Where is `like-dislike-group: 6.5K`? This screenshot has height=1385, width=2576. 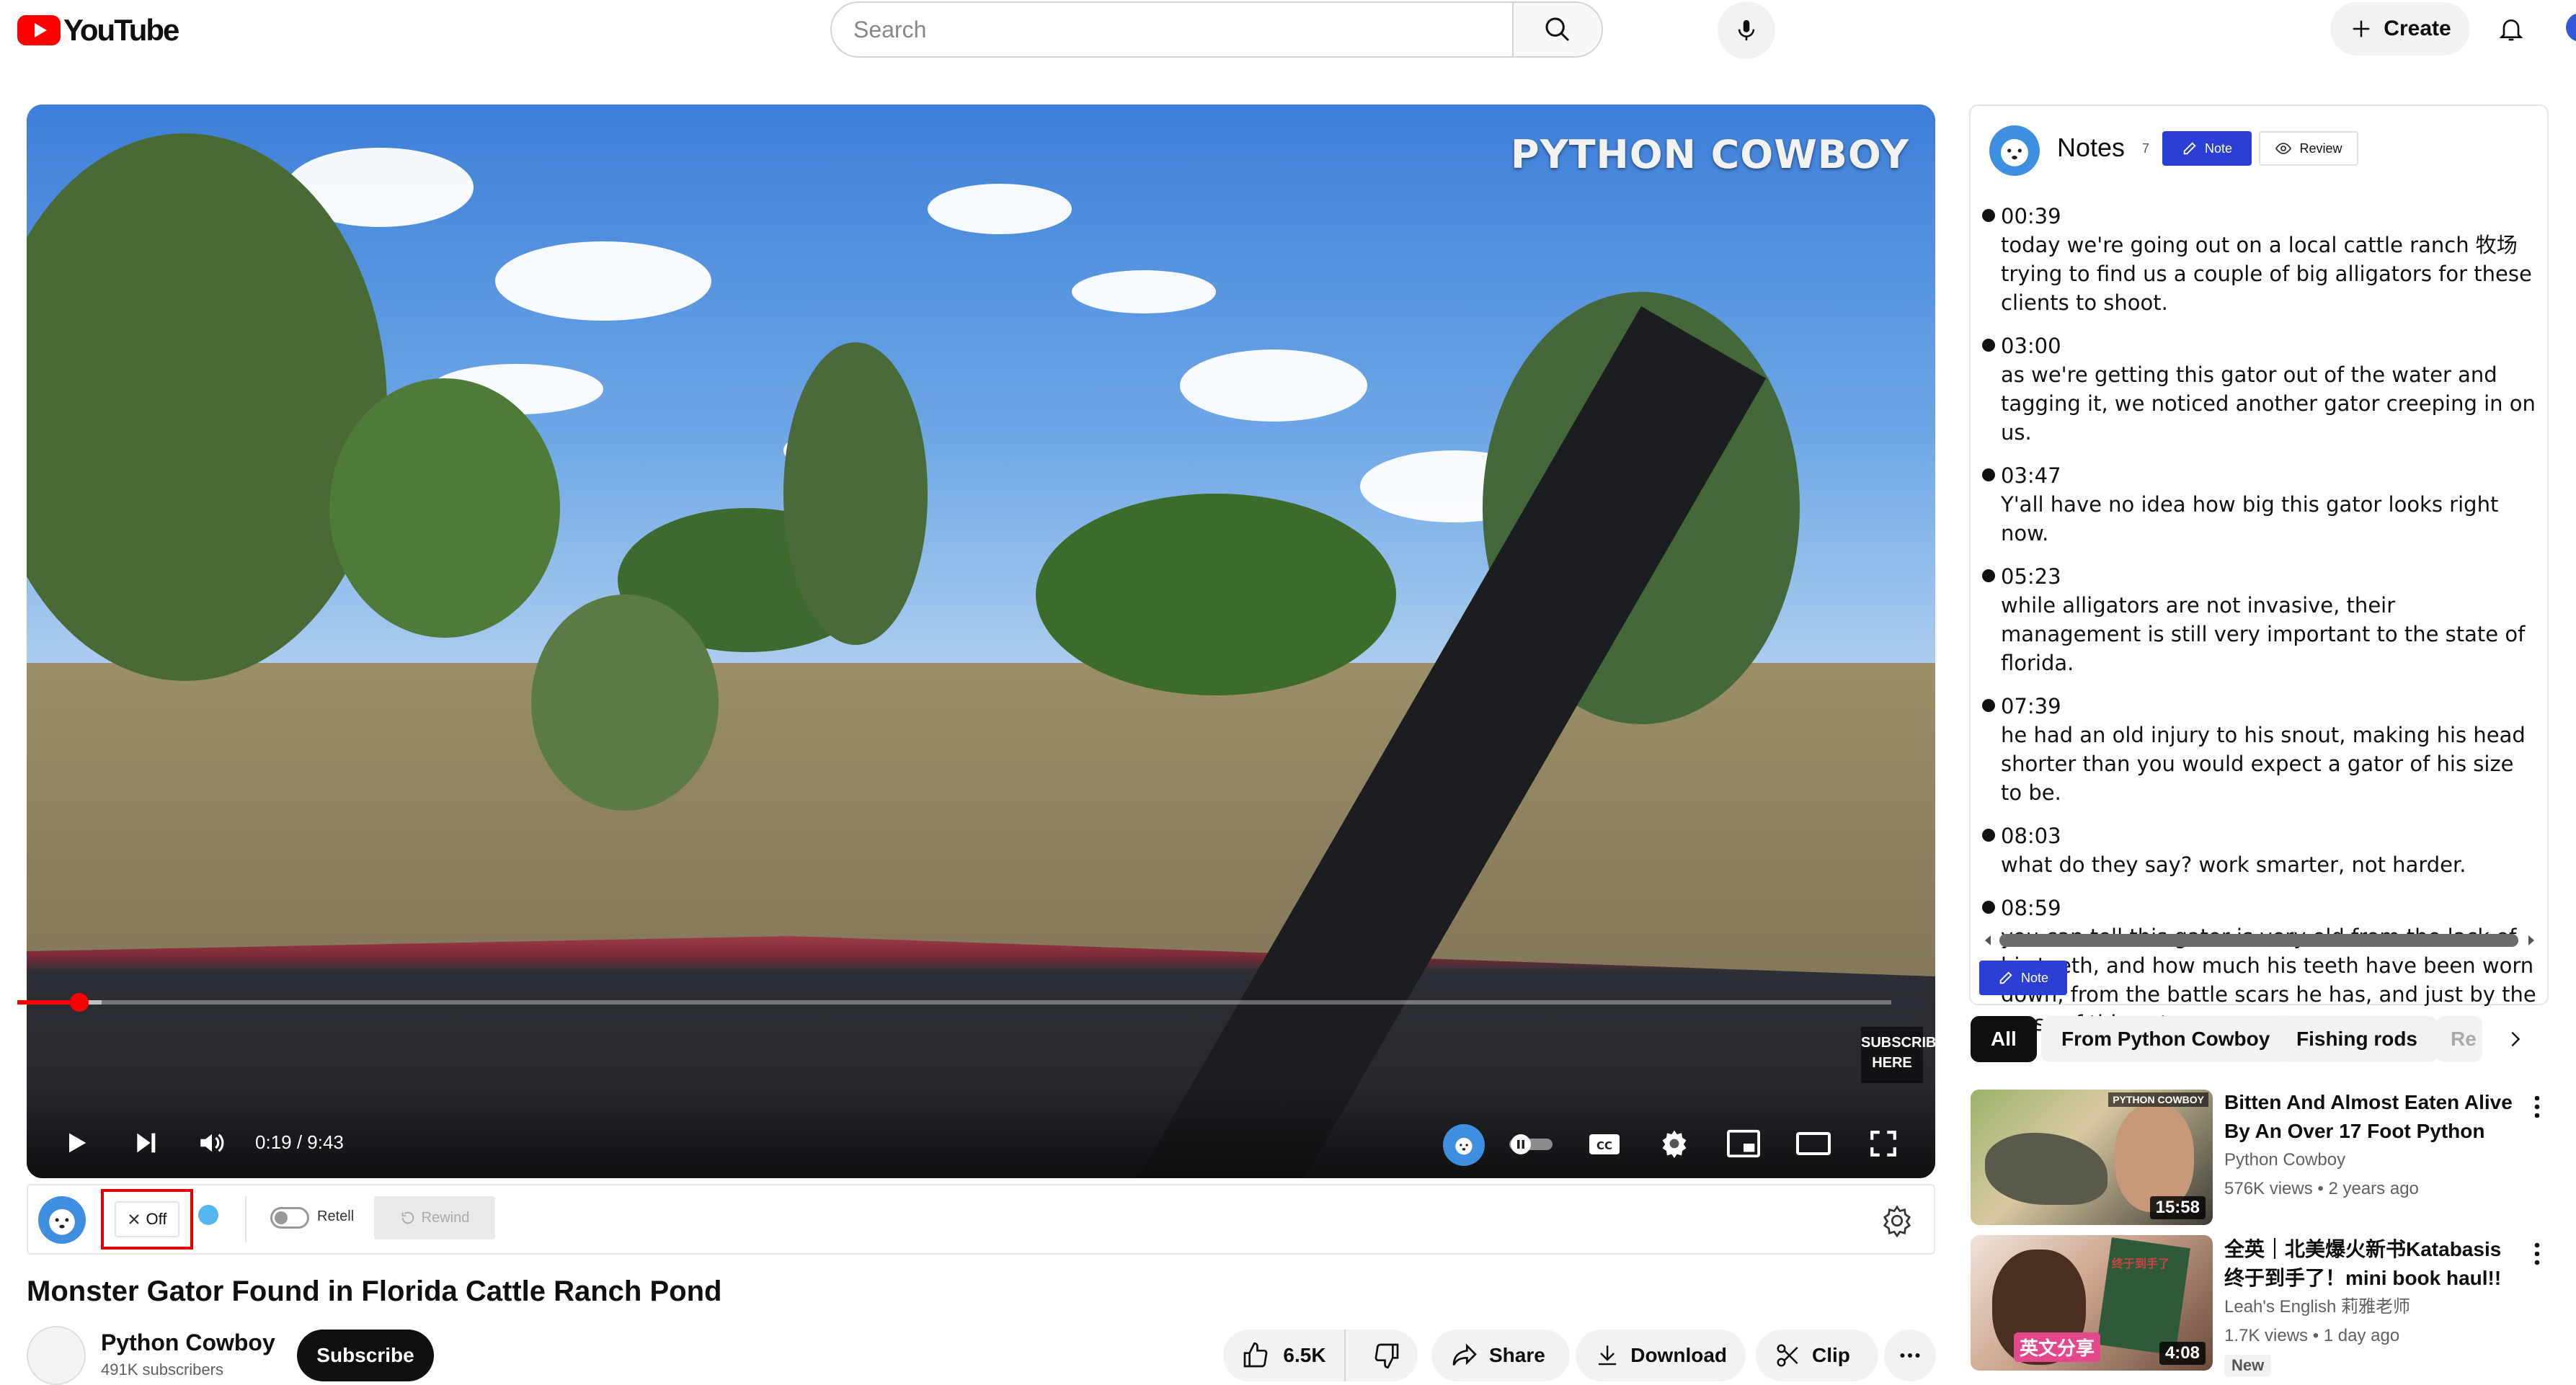
like-dislike-group: 6.5K is located at coordinates (1320, 1355).